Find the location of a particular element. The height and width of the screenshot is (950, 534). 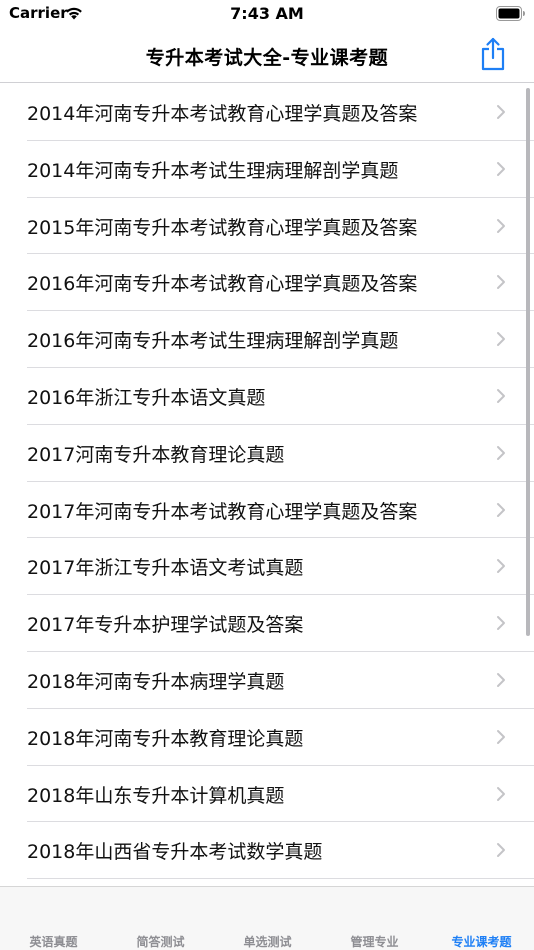

status-time: 7:43 AM is located at coordinates (267, 13).